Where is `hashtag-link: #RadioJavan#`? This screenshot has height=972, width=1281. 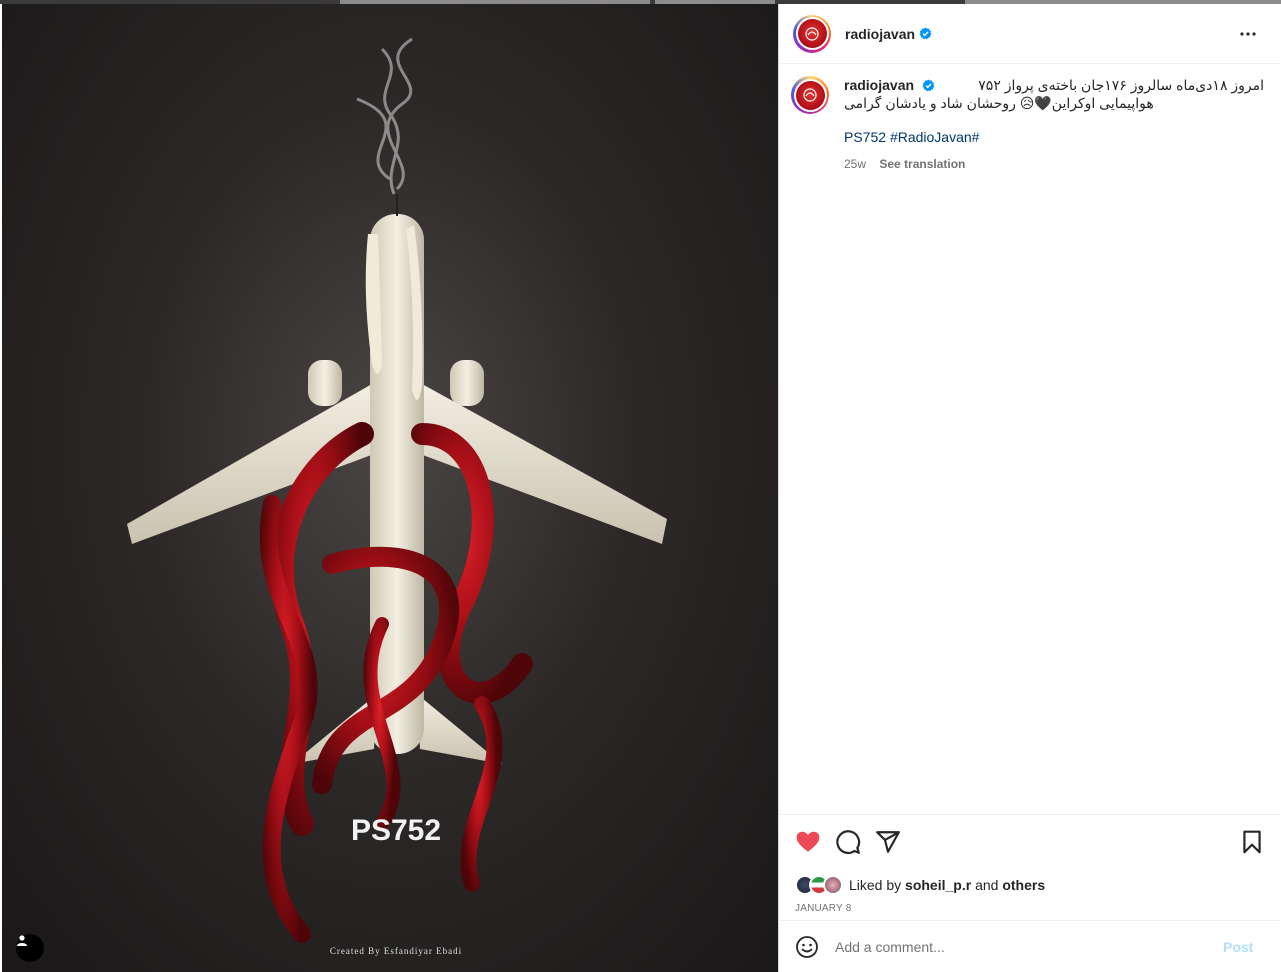 hashtag-link: #RadioJavan# is located at coordinates (935, 137).